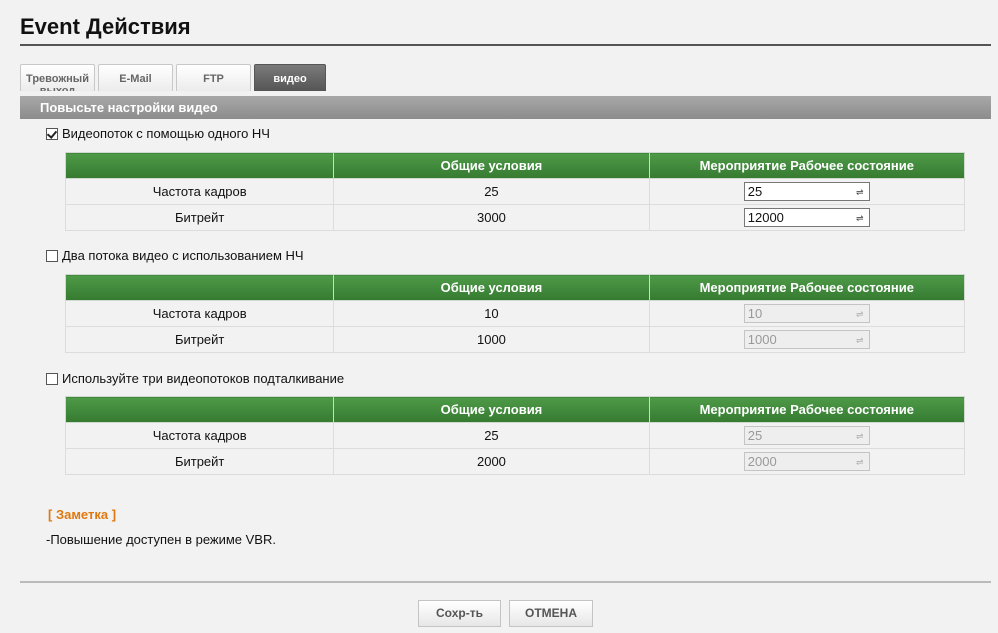 This screenshot has width=998, height=633. Describe the element at coordinates (491, 339) in the screenshot. I see `general-value: 1000` at that location.